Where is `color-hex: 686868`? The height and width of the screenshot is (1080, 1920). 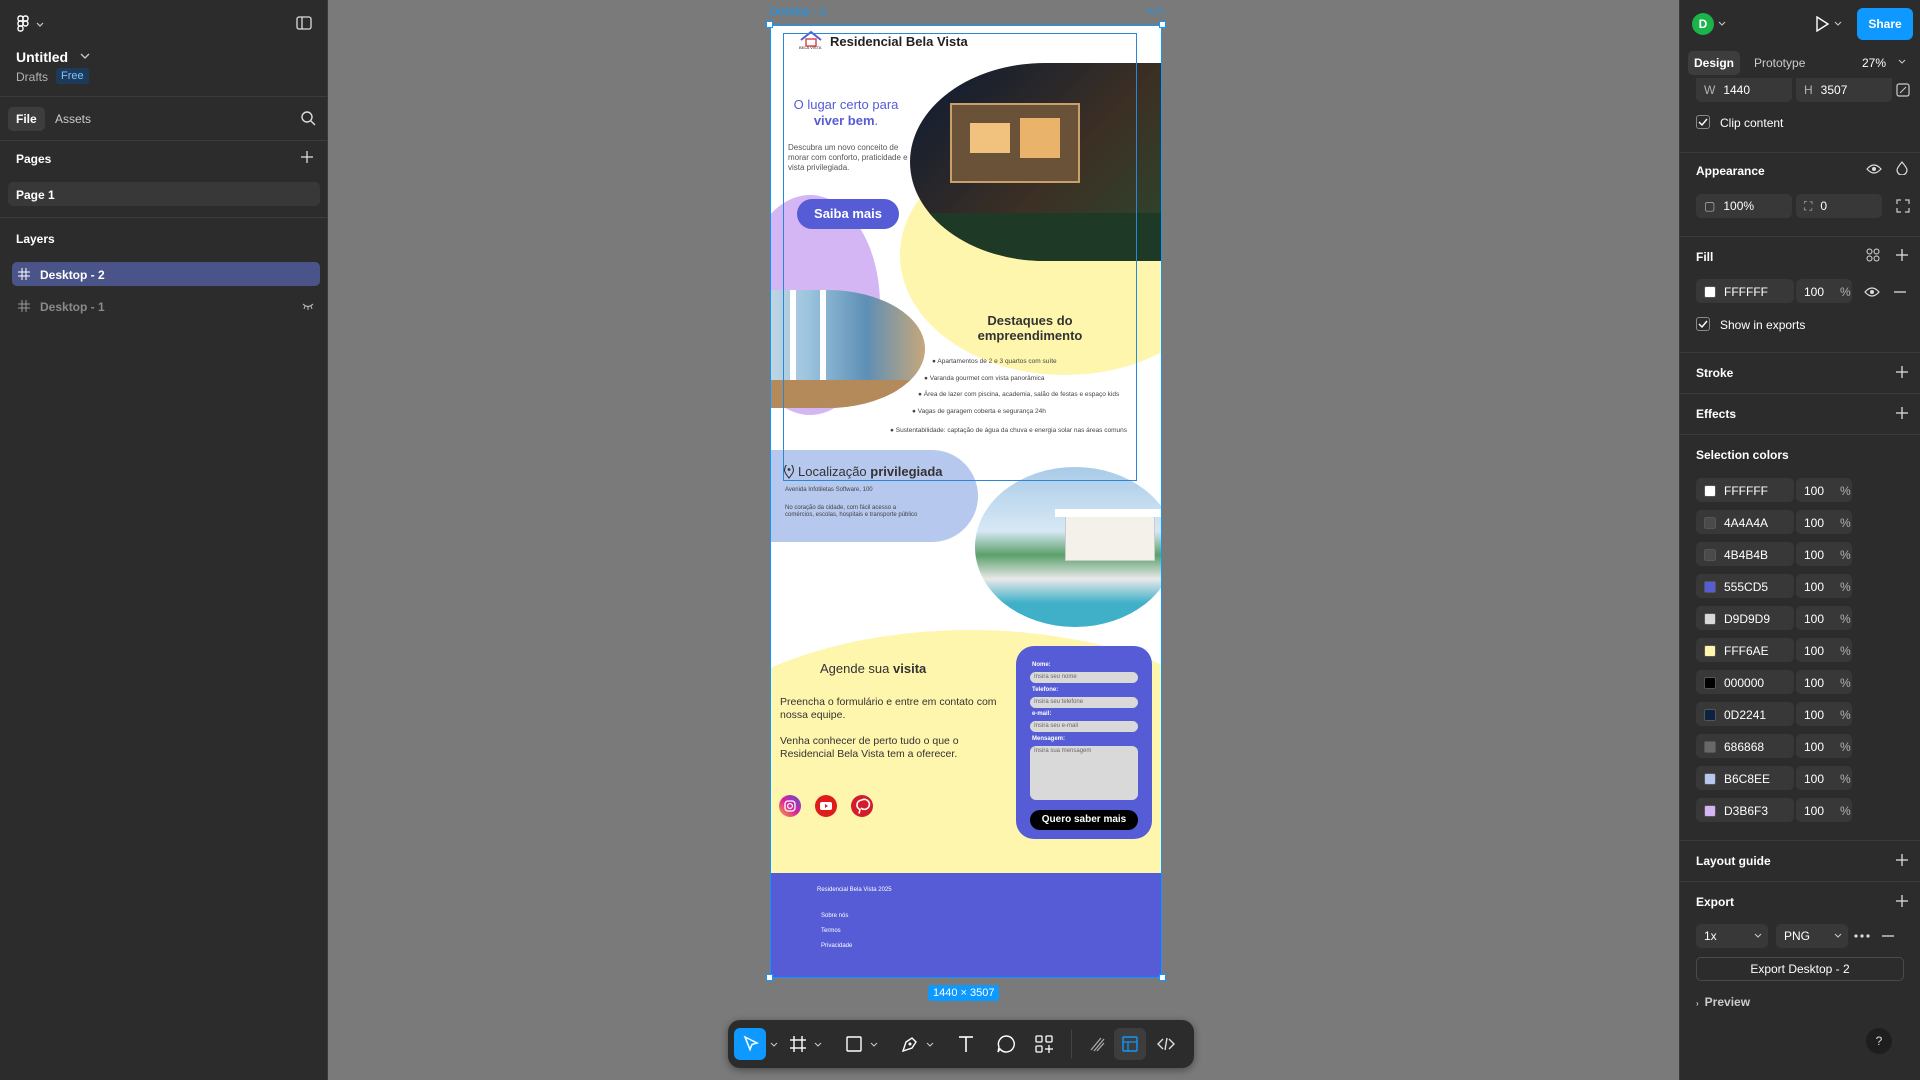
color-hex: 686868 is located at coordinates (1744, 747).